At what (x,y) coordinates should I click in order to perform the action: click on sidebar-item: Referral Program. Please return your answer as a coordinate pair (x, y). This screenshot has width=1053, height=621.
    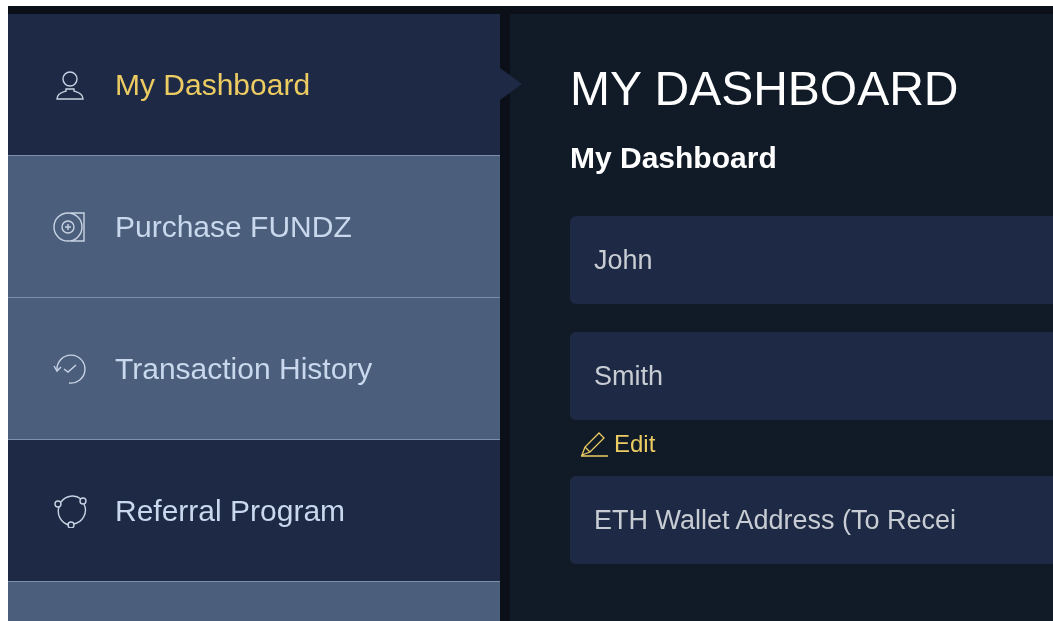
    Looking at the image, I should click on (254, 511).